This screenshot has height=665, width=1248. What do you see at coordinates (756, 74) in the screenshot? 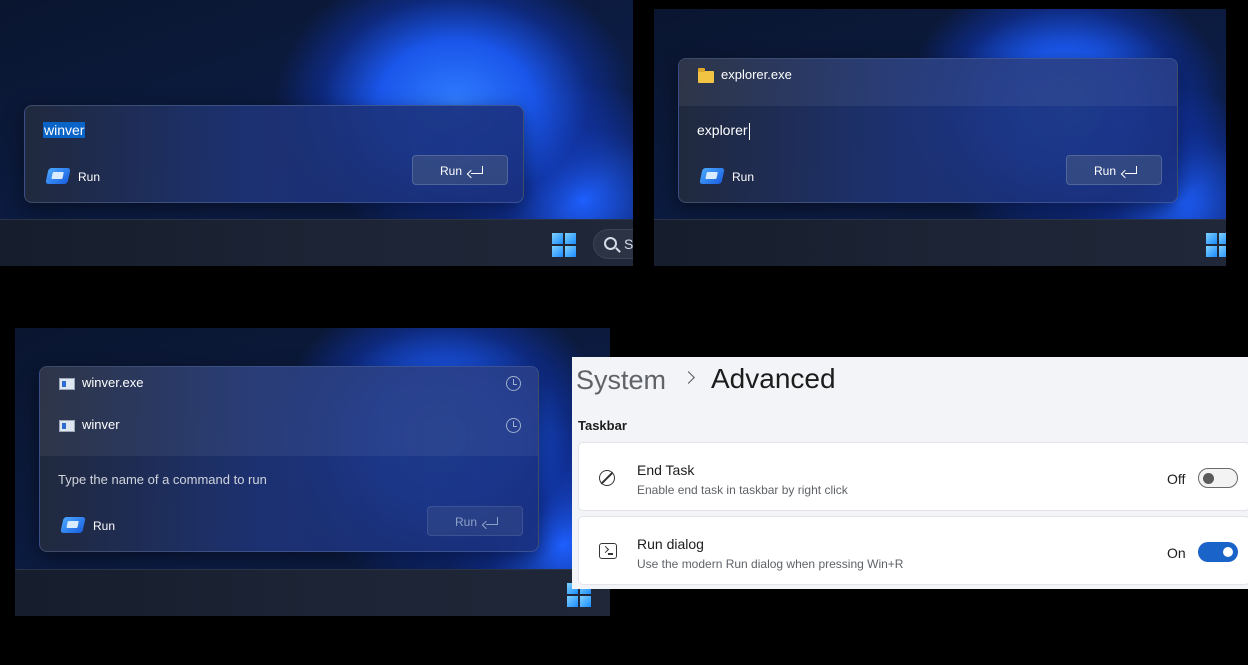
I see `suggestion-label: explorer.exe` at bounding box center [756, 74].